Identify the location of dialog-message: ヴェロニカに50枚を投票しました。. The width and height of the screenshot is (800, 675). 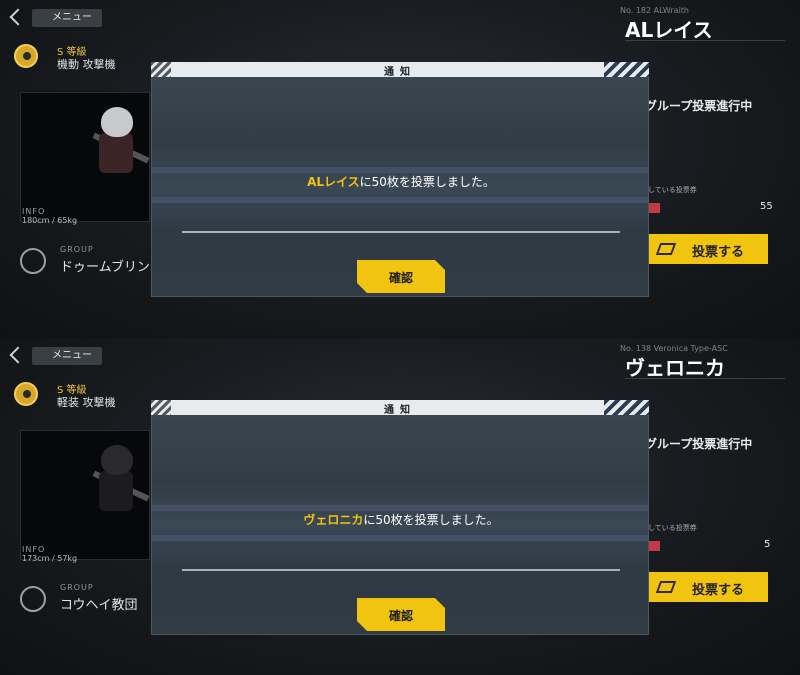
(401, 519).